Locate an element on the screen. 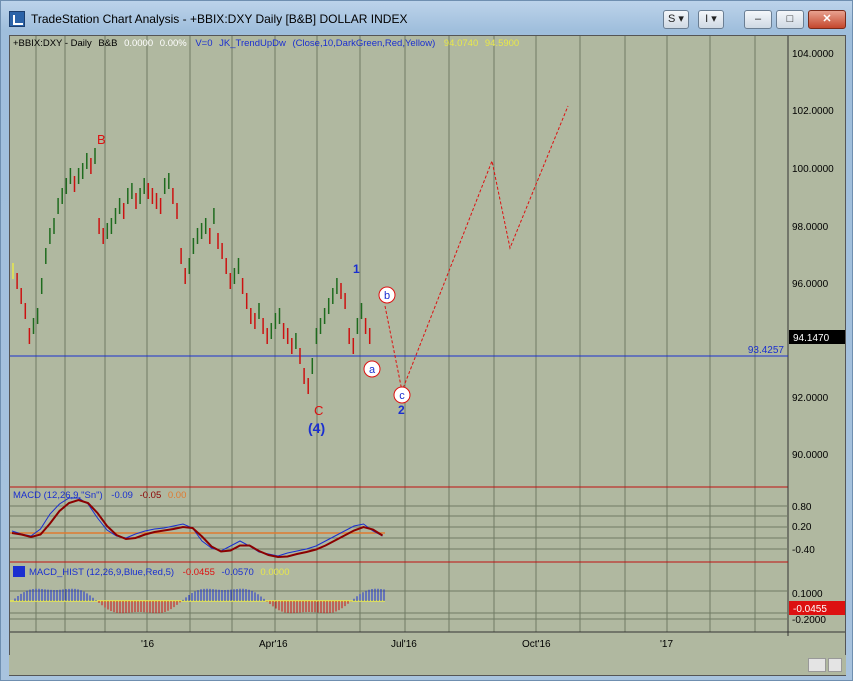 The width and height of the screenshot is (853, 681). maximize-button: □ is located at coordinates (790, 19).